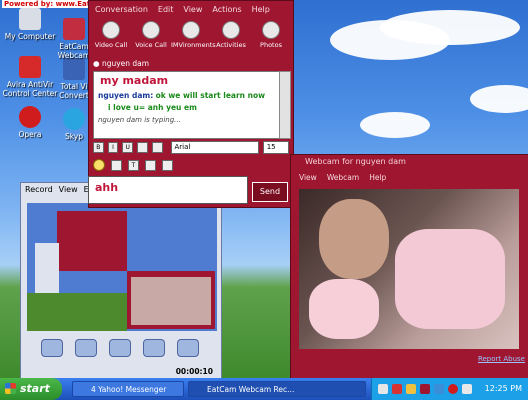 The width and height of the screenshot is (528, 400). What do you see at coordinates (128, 147) in the screenshot?
I see `underline-button: U` at bounding box center [128, 147].